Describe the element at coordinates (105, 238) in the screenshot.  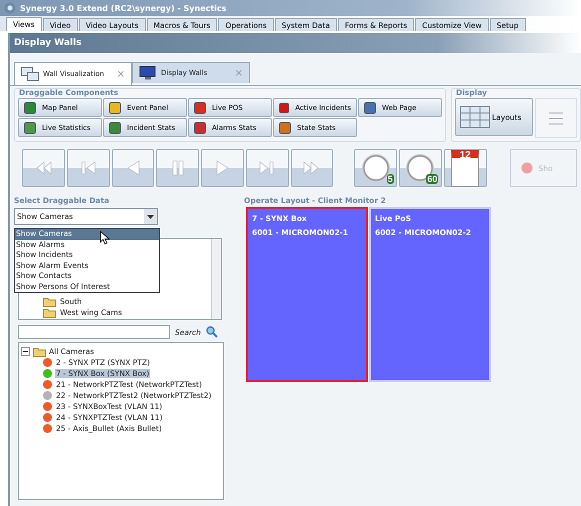
I see `mouse-pointer-icon` at that location.